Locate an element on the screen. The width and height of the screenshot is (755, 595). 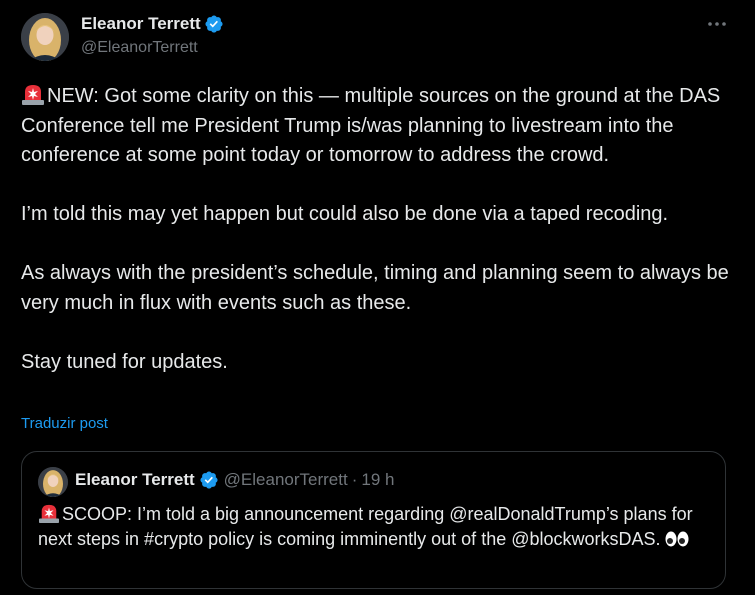
author-name-row: Eleanor Terrett is located at coordinates (152, 24).